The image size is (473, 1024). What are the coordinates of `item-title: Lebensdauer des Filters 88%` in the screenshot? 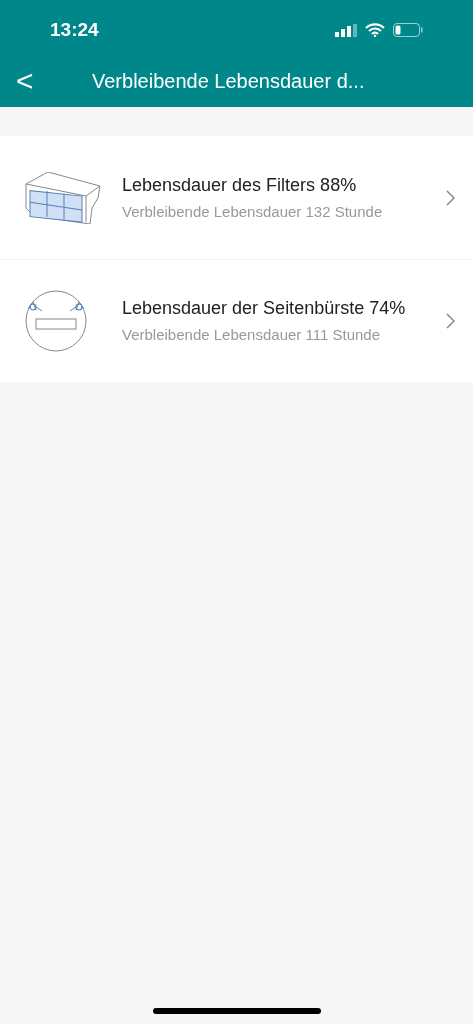 It's located at (240, 185).